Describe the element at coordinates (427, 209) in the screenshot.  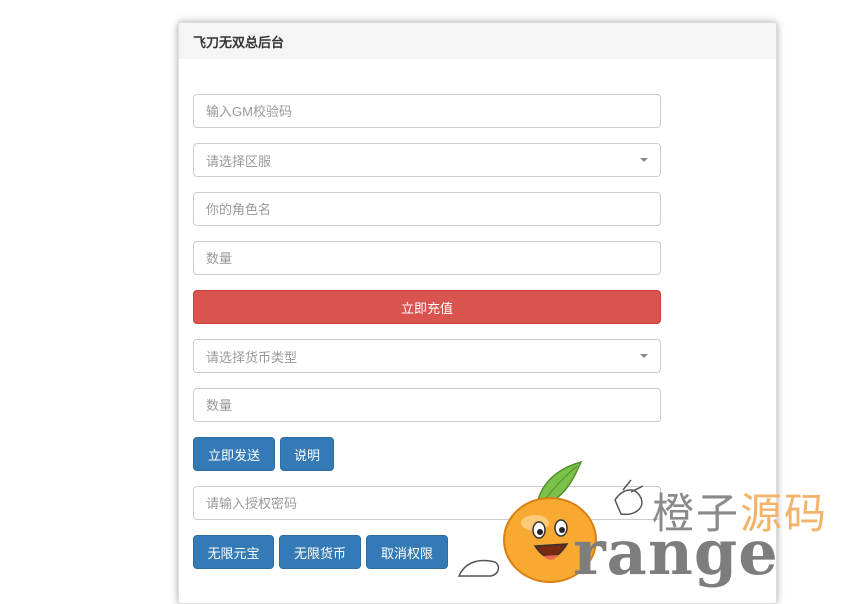
I see `role-name-input` at that location.